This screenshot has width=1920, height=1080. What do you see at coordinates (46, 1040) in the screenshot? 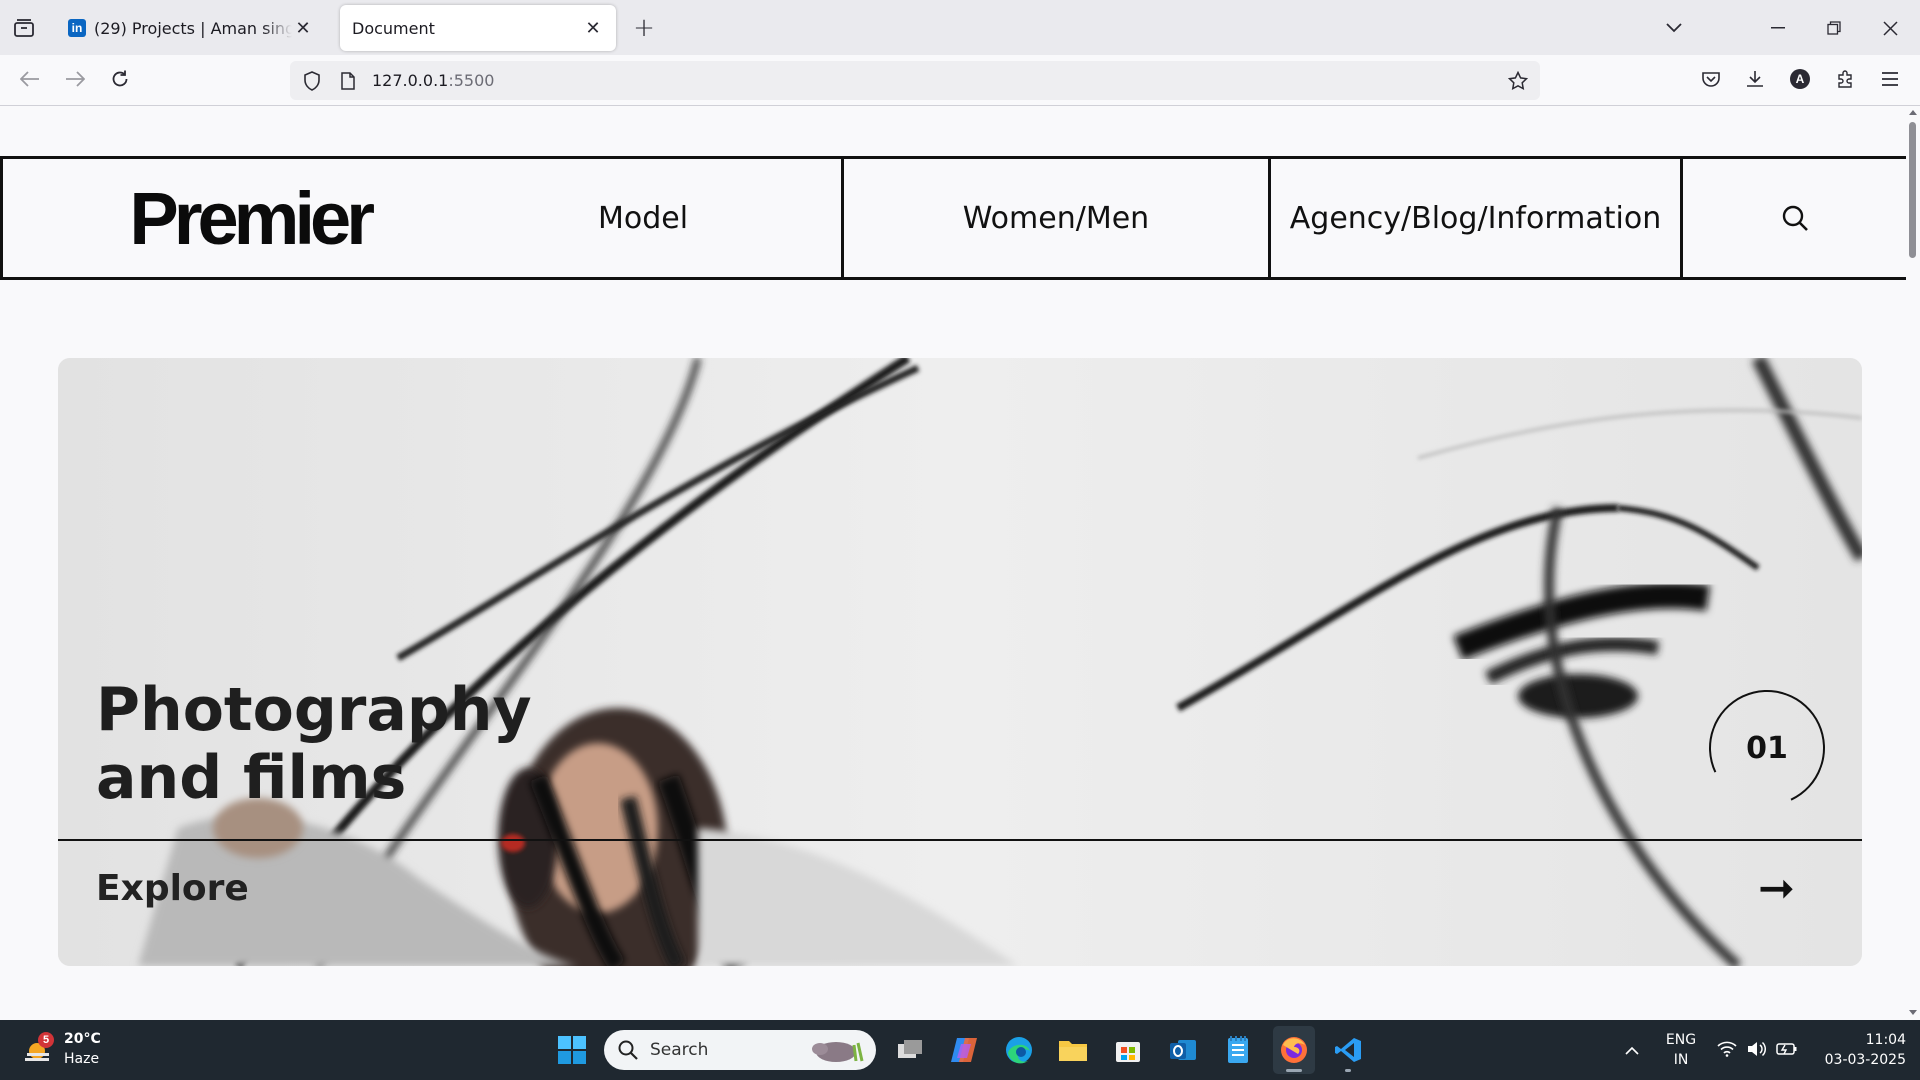
I see `weather-badge: 5` at bounding box center [46, 1040].